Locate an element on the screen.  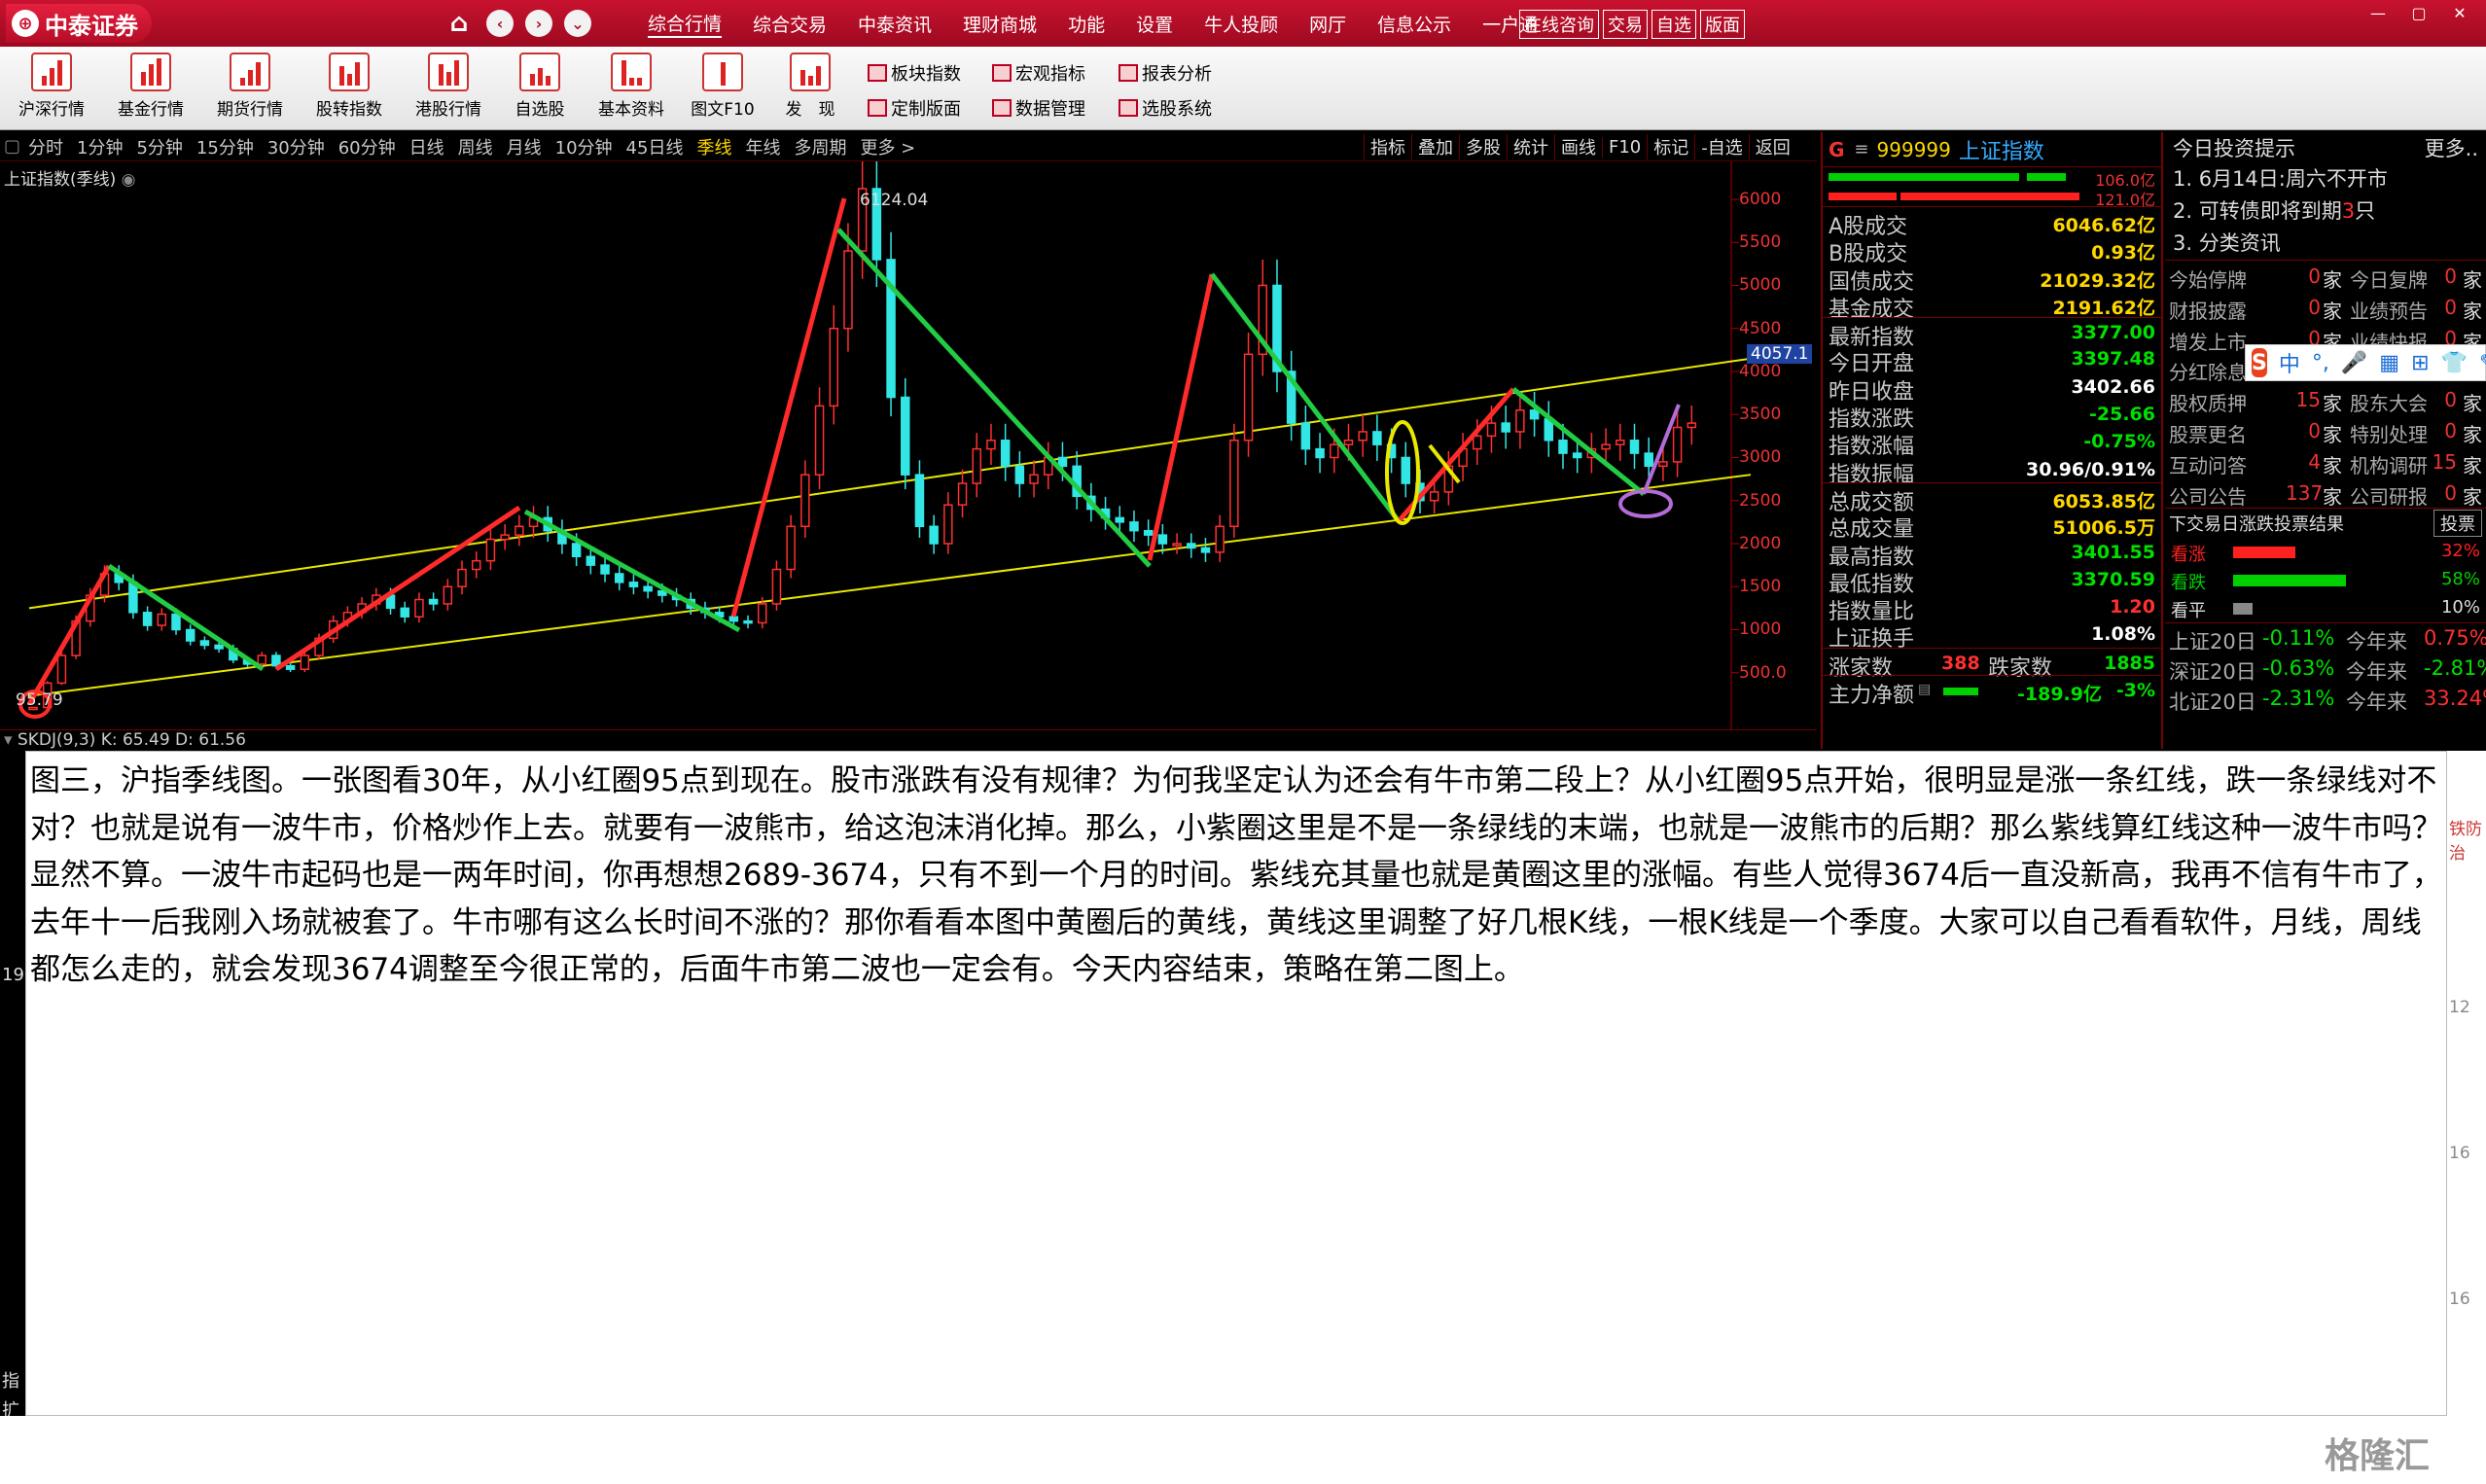
filter-icon is located at coordinates (1129, 108).